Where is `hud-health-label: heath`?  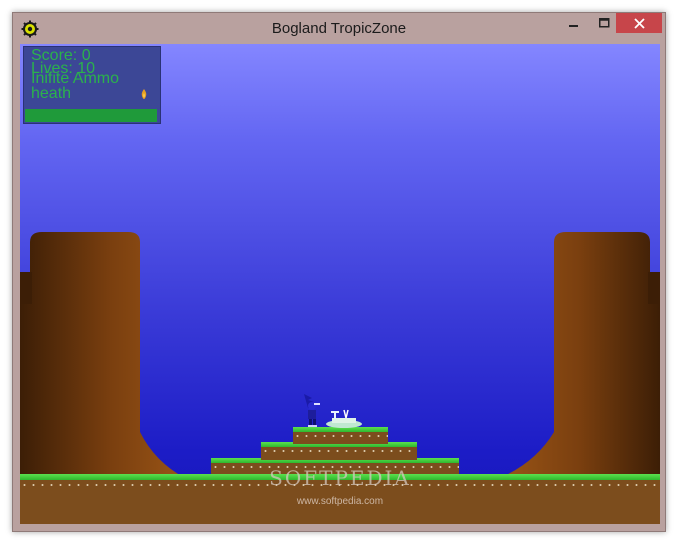
hud-health-label: heath is located at coordinates (51, 93).